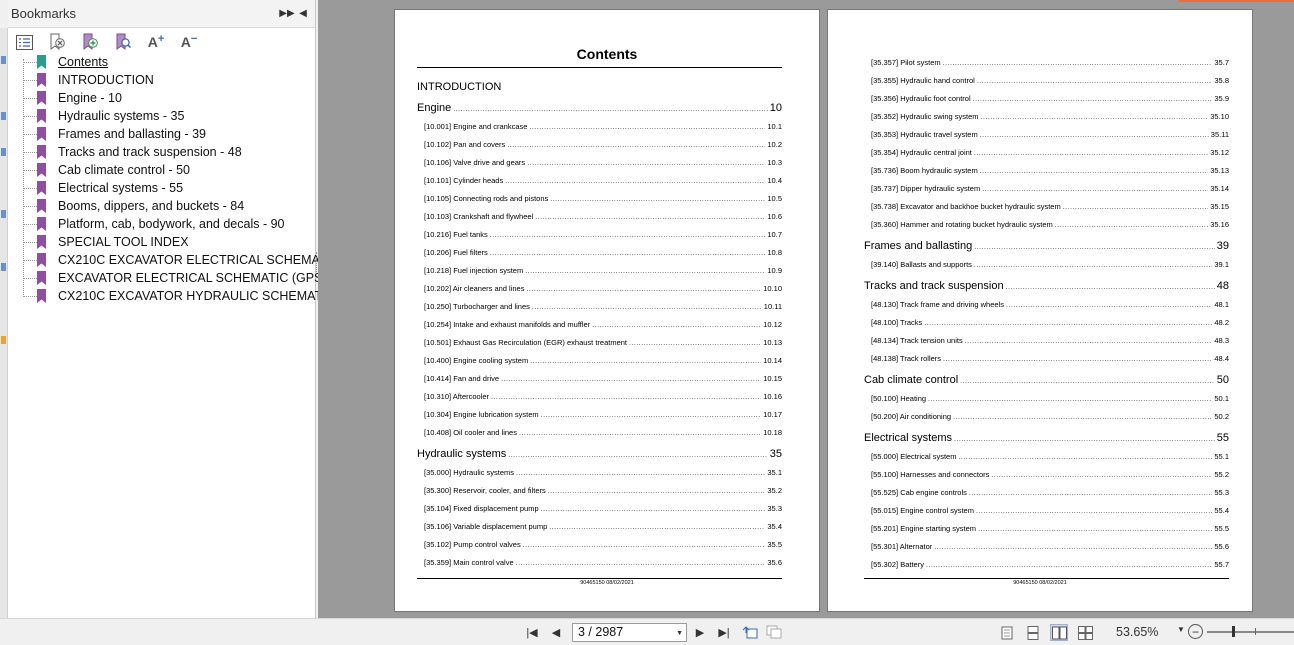 The width and height of the screenshot is (1294, 645). I want to click on next-page-button: ▶, so click(700, 632).